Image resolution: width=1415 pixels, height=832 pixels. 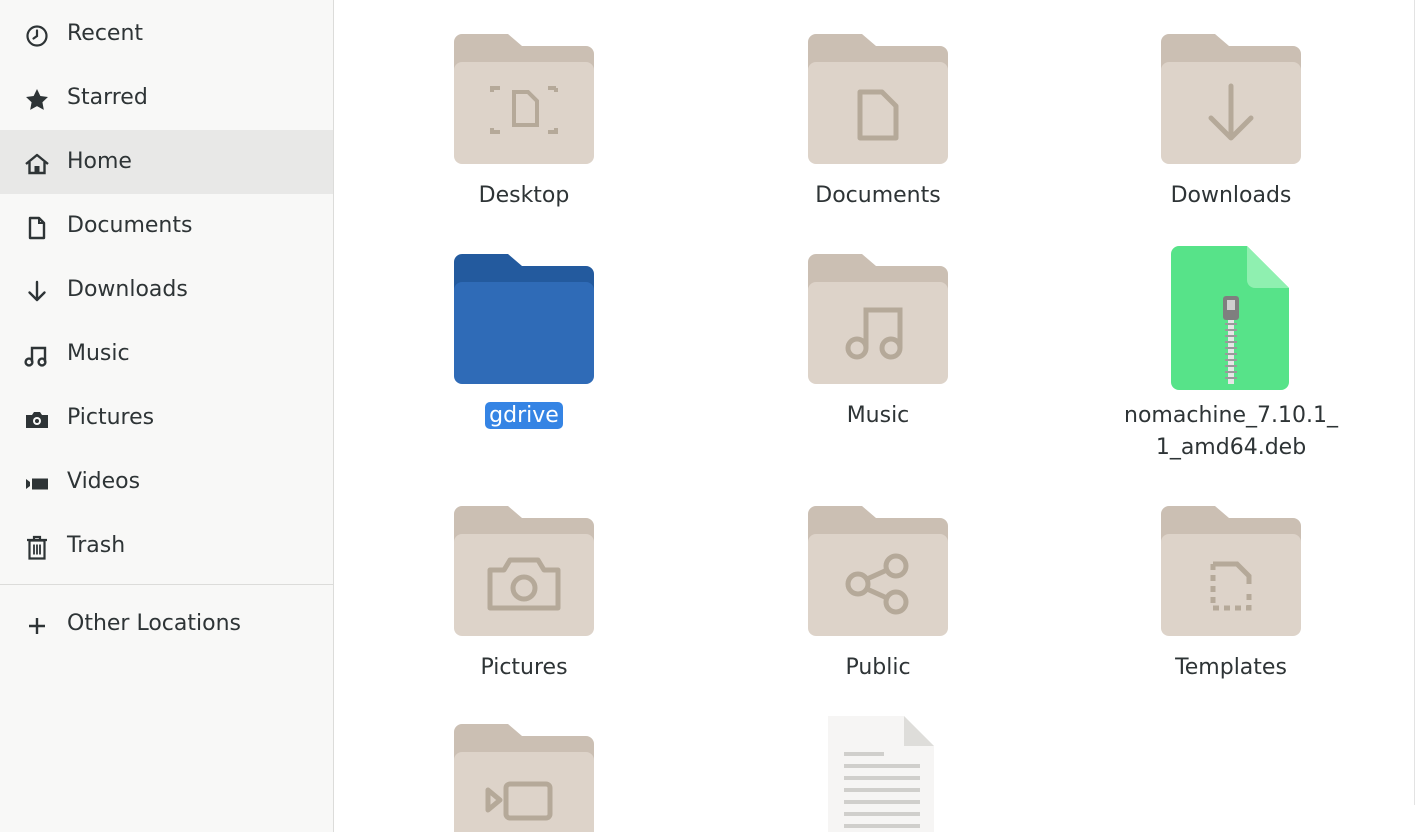 I want to click on plus-icon, so click(x=37, y=626).